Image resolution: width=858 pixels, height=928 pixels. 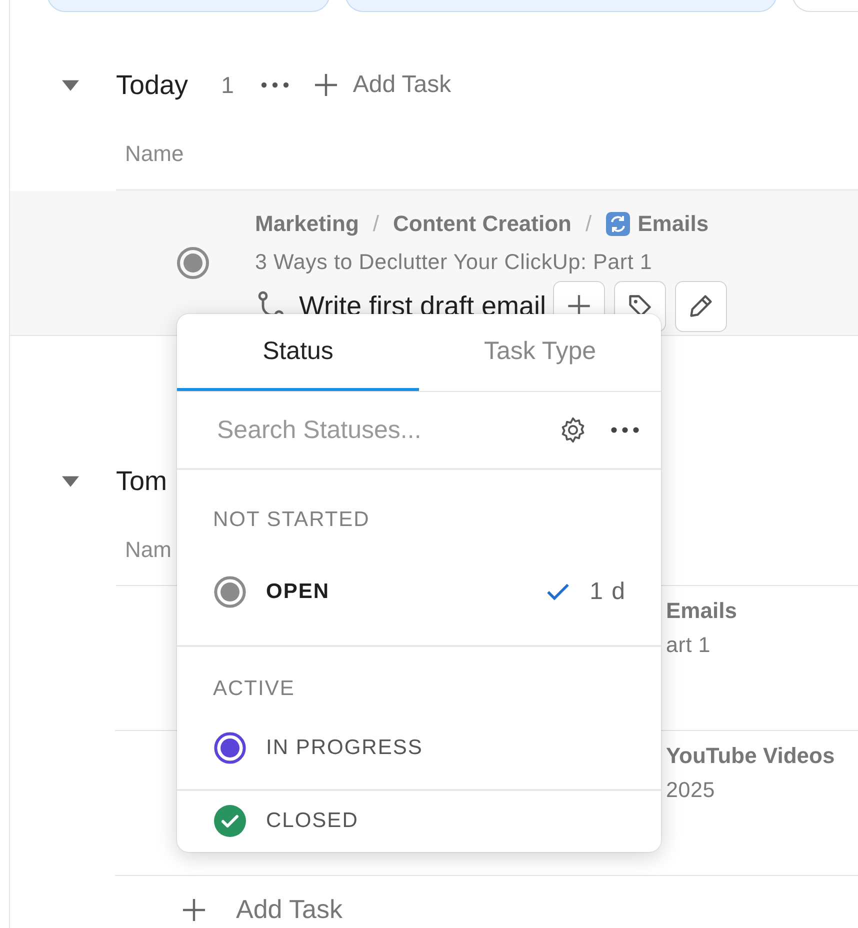 I want to click on section-title: Tom, so click(x=142, y=481).